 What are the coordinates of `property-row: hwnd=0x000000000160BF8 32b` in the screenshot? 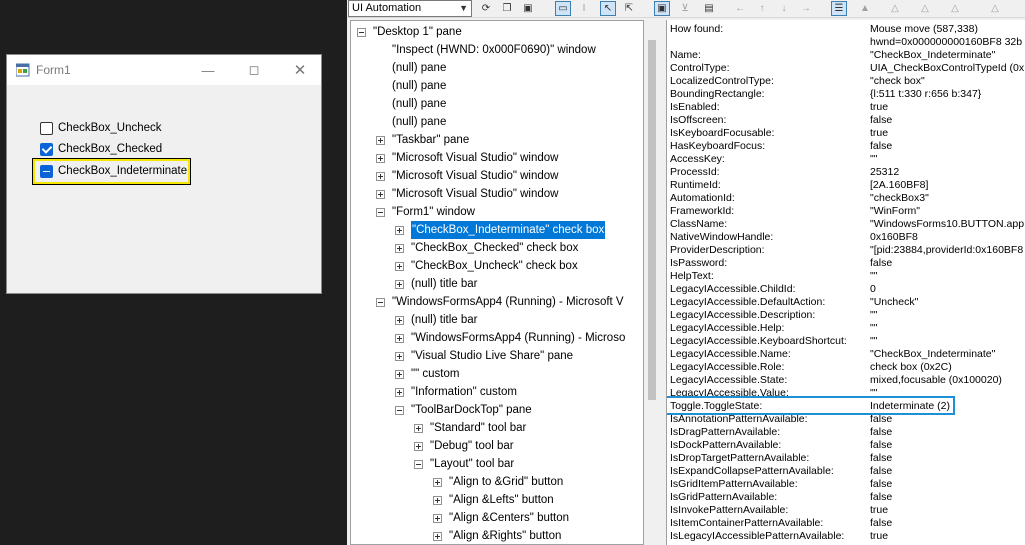 It's located at (847, 42).